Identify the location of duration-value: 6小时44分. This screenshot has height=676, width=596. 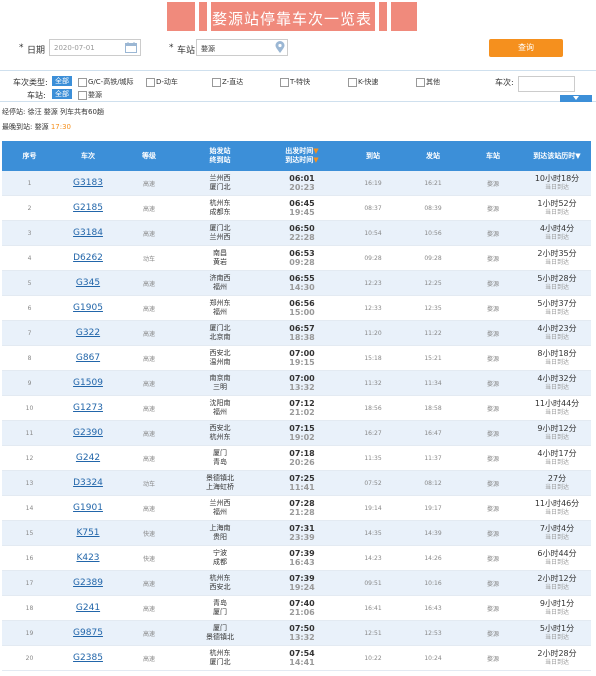
(557, 553).